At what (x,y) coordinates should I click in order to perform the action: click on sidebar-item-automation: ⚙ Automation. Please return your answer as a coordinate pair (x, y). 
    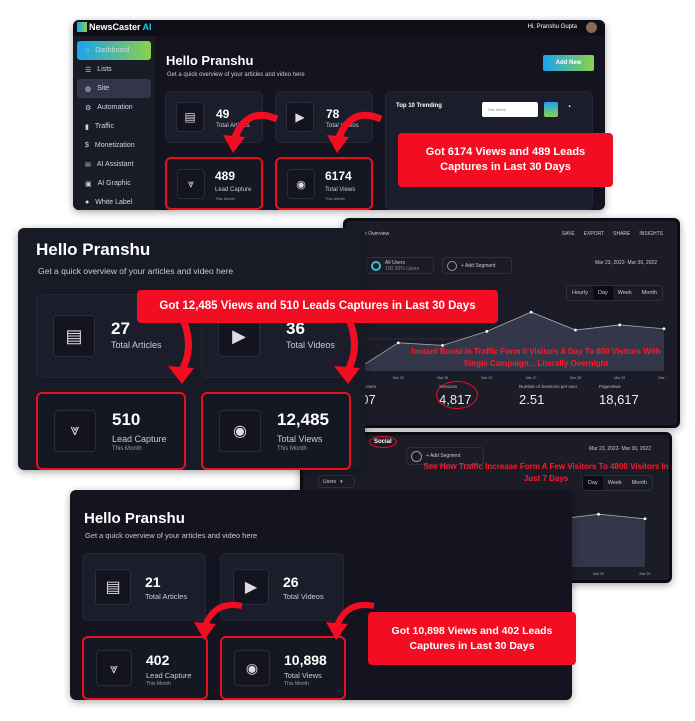
    Looking at the image, I should click on (114, 107).